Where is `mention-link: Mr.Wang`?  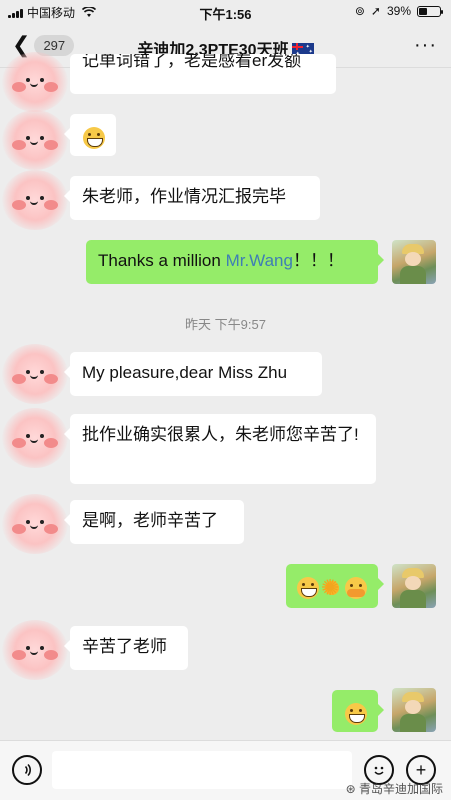 mention-link: Mr.Wang is located at coordinates (259, 260).